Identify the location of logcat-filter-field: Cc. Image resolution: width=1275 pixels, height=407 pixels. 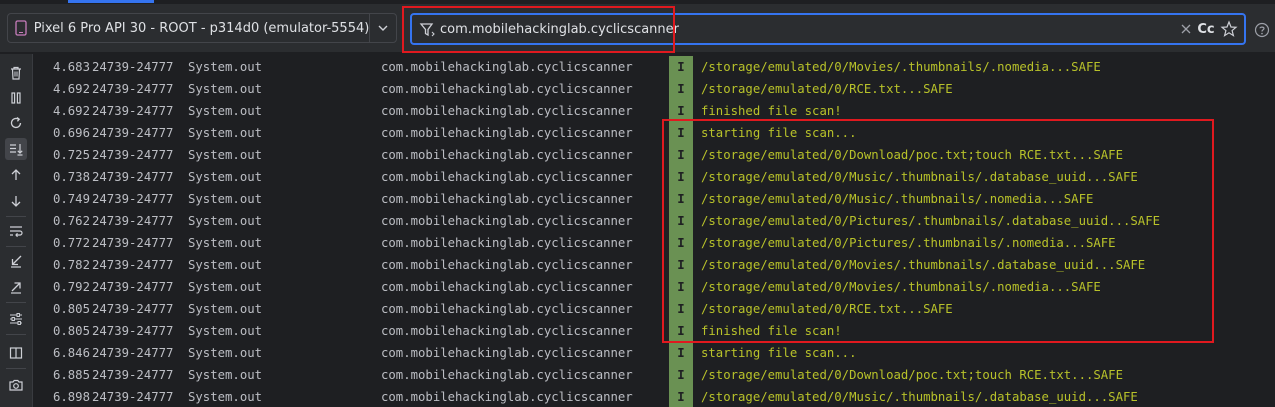
(828, 29).